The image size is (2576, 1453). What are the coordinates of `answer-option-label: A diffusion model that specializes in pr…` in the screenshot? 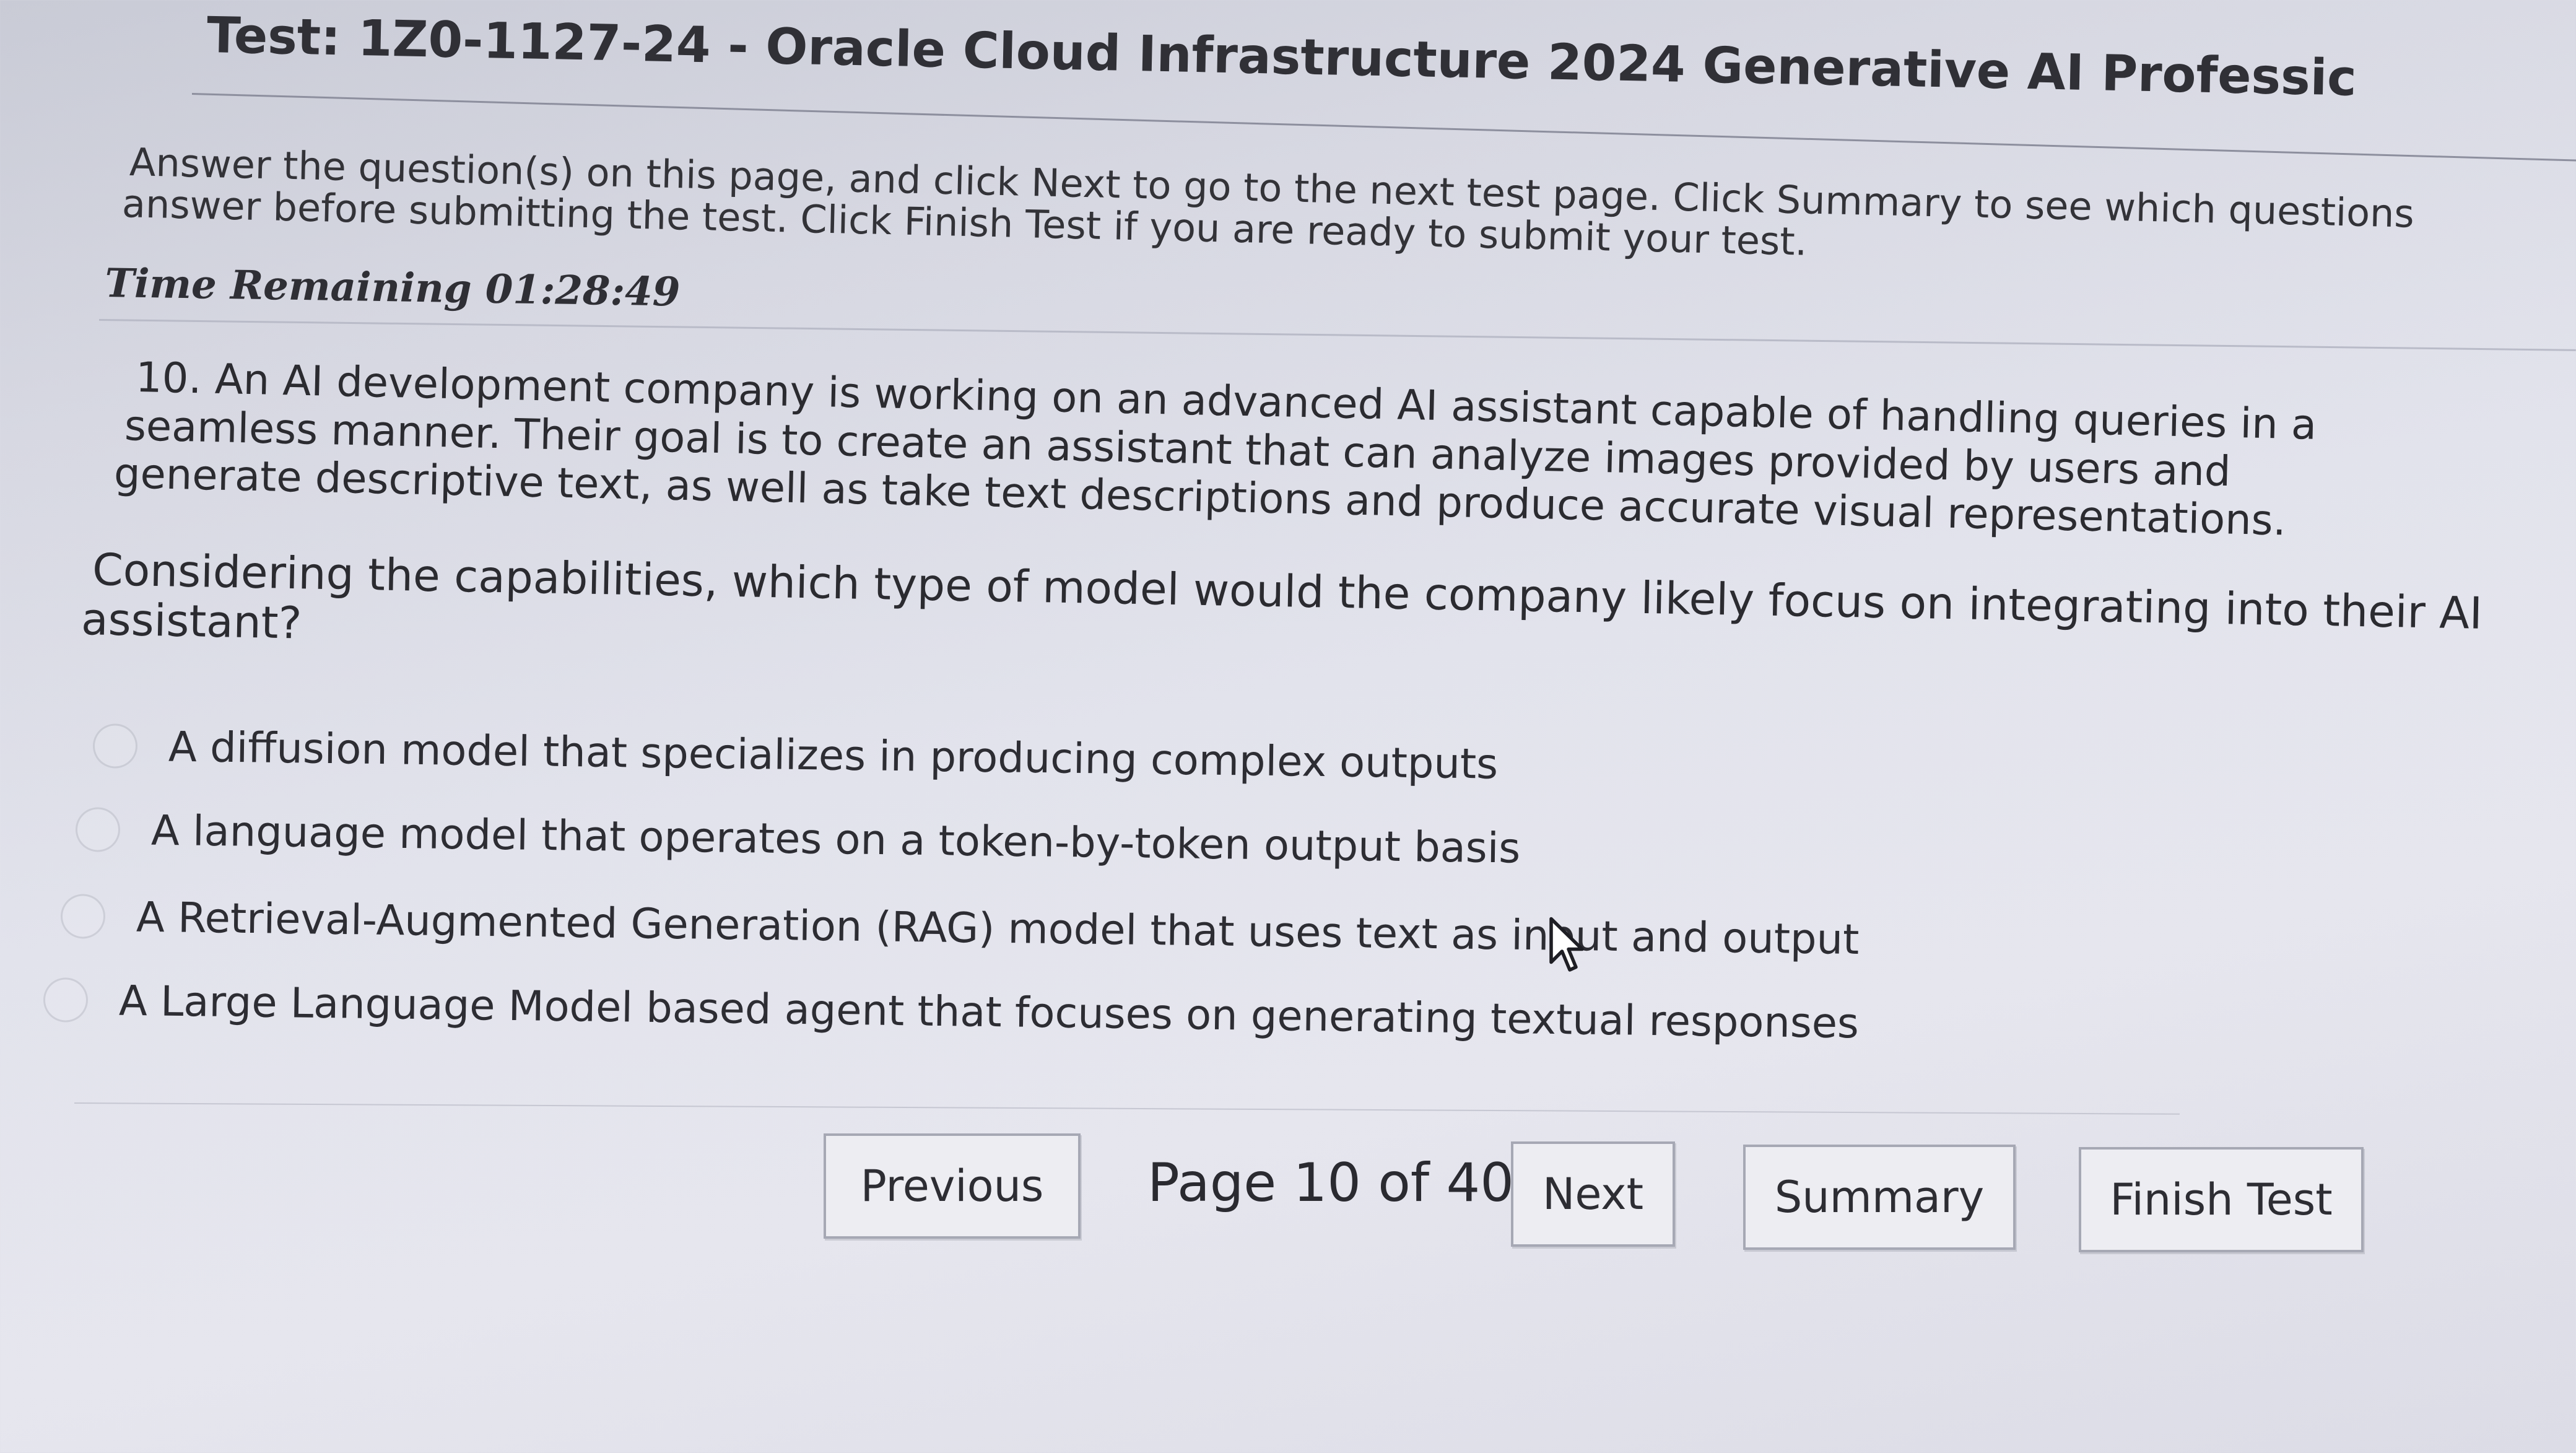 It's located at (833, 755).